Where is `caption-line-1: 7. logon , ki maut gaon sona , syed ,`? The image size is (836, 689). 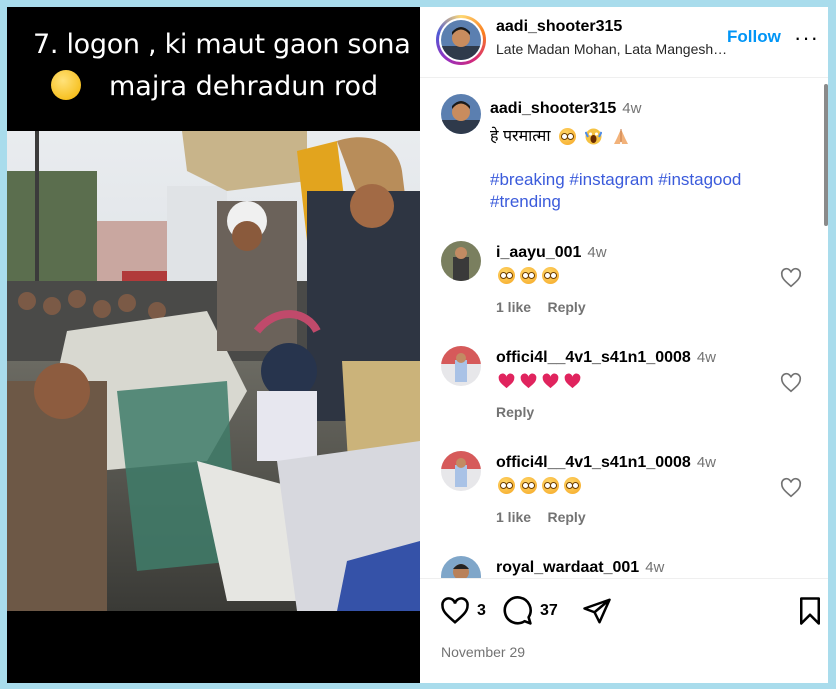 caption-line-1: 7. logon , ki maut gaon sona , syed , is located at coordinates (226, 44).